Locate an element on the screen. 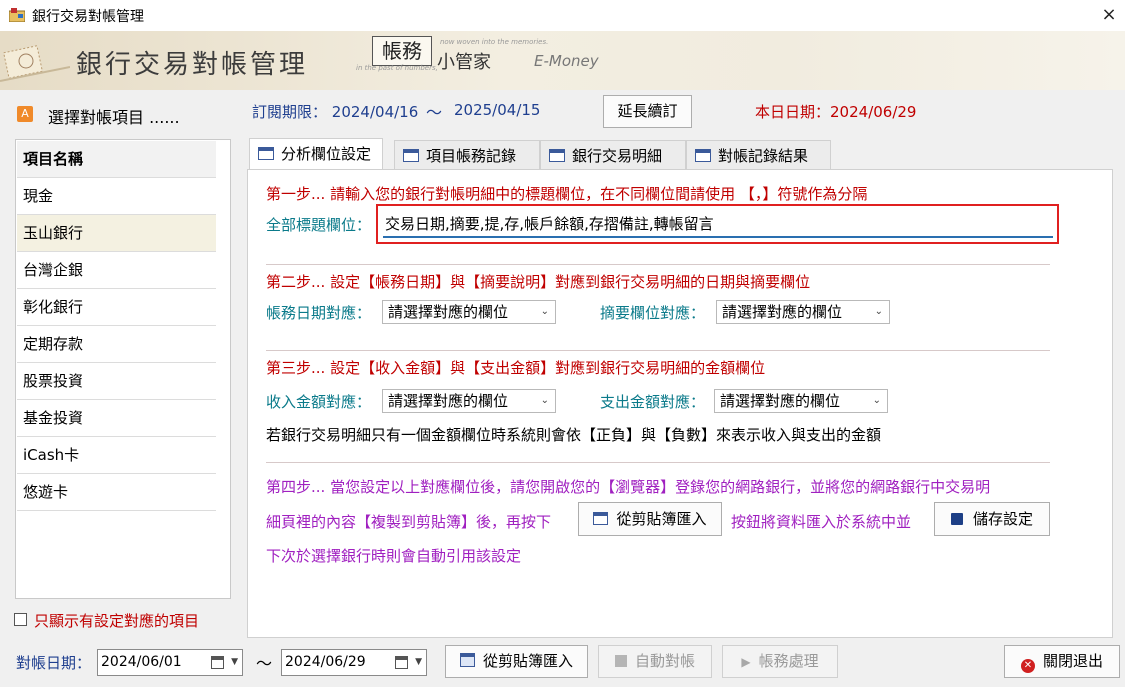  list-item-selected: 玉山銀行 is located at coordinates (116, 233).